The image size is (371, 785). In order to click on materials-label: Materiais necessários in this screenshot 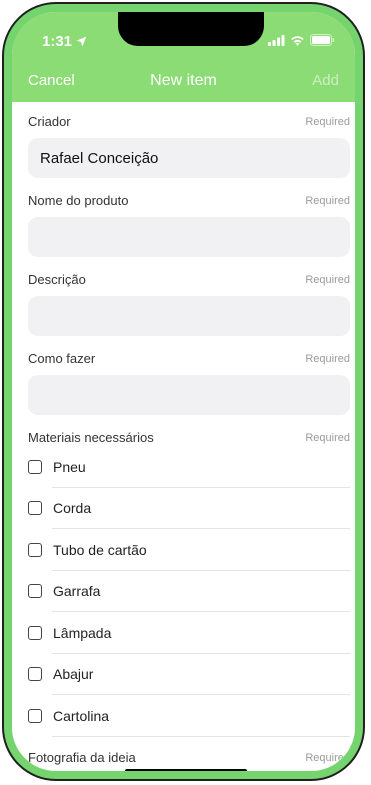, I will do `click(91, 437)`.